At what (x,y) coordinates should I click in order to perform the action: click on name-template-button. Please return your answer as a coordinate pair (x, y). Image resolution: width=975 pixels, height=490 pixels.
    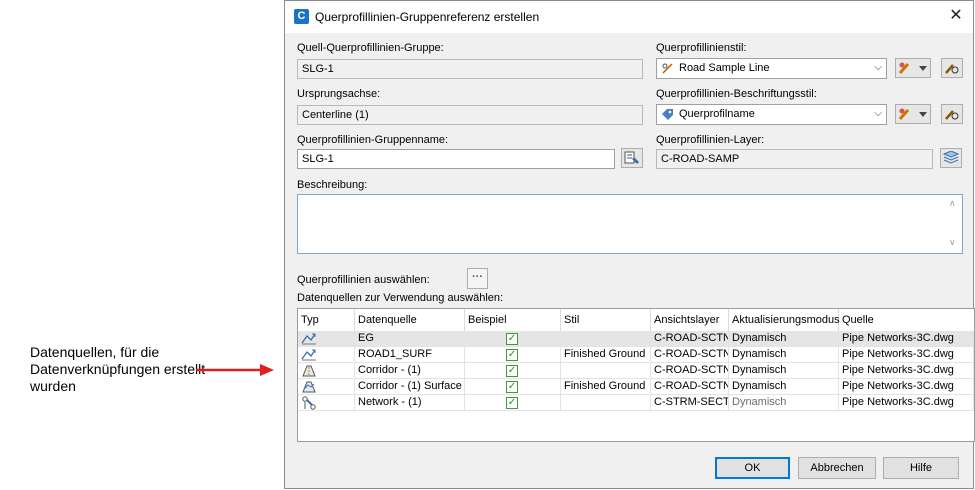
    Looking at the image, I should click on (632, 158).